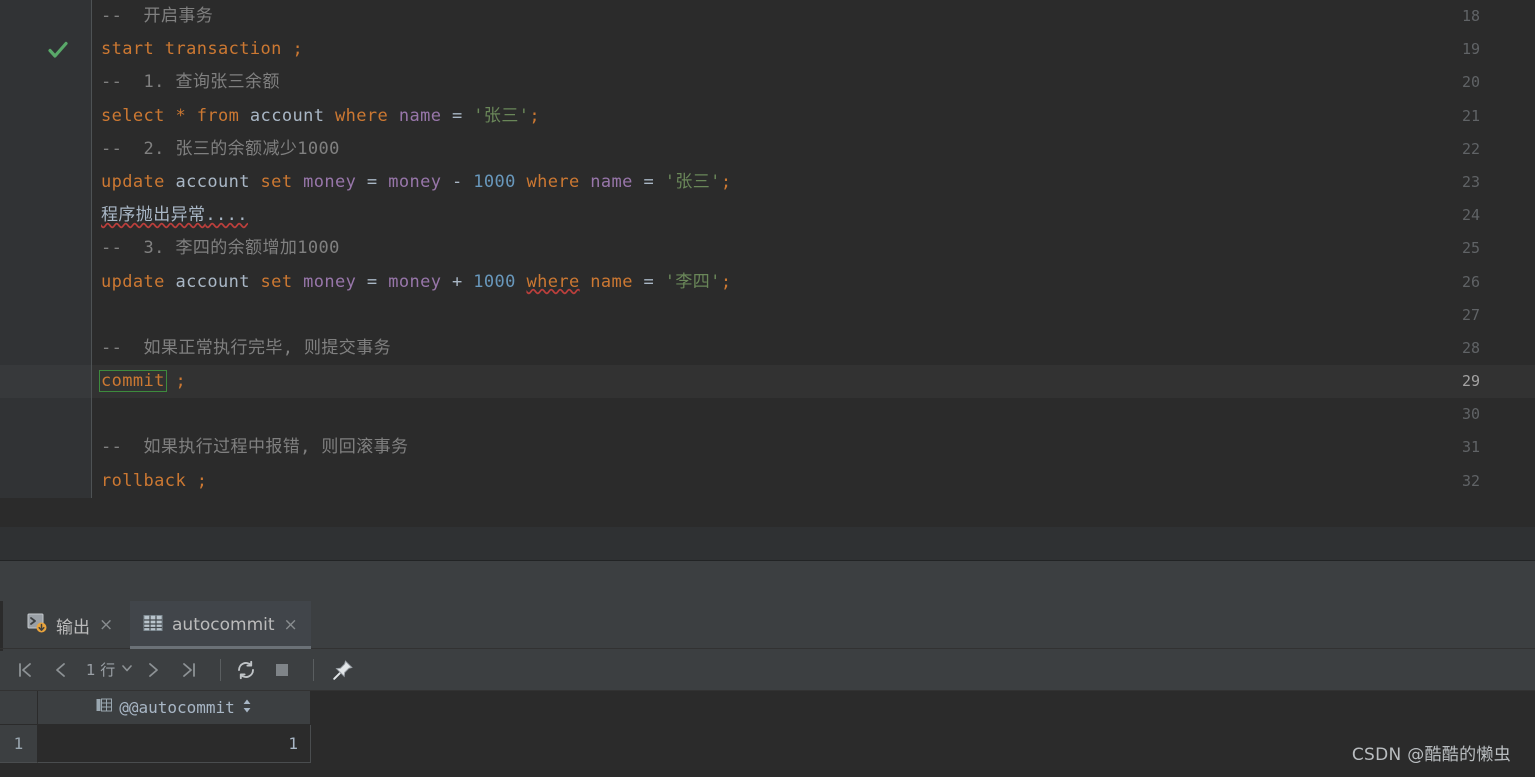 This screenshot has height=777, width=1535. What do you see at coordinates (73, 627) in the screenshot?
I see `tab-output-label: 输出` at bounding box center [73, 627].